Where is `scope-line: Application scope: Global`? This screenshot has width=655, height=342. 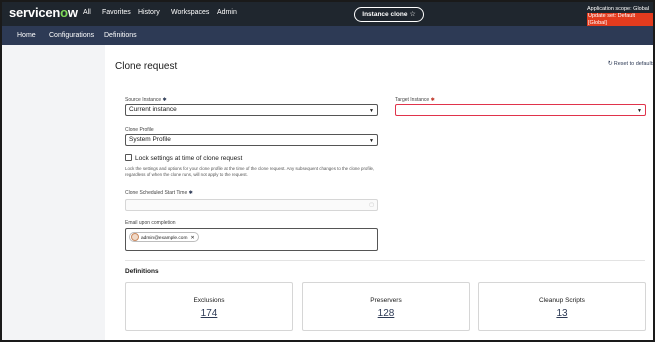 scope-line: Application scope: Global is located at coordinates (618, 9).